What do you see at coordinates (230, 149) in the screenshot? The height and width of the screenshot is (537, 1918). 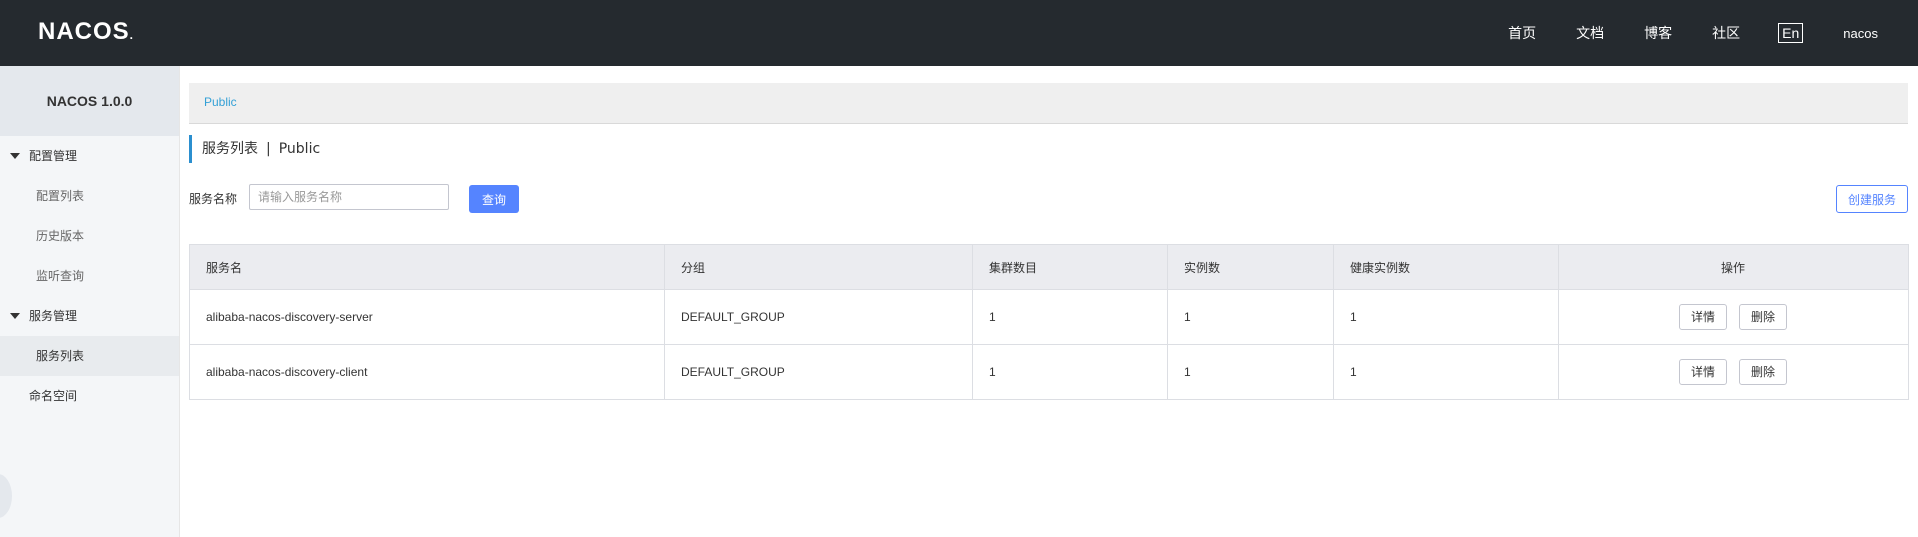 I see `page-title-text: 服务列表` at bounding box center [230, 149].